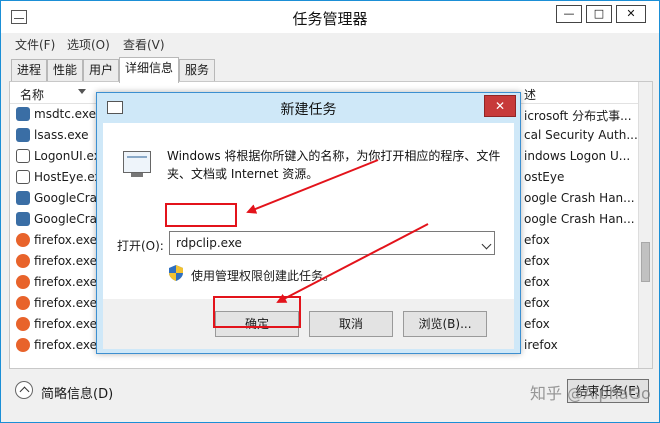  What do you see at coordinates (257, 312) in the screenshot?
I see `ok-highlight-box` at bounding box center [257, 312].